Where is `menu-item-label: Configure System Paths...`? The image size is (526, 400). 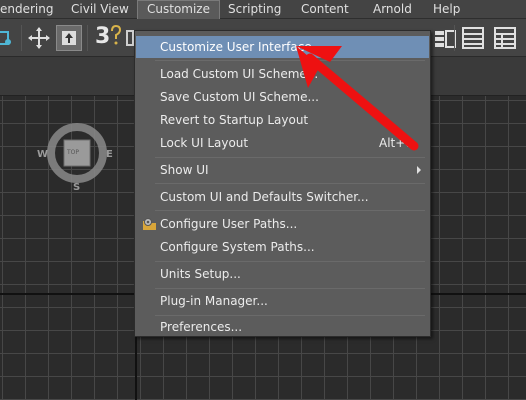 menu-item-label: Configure System Paths... is located at coordinates (237, 247).